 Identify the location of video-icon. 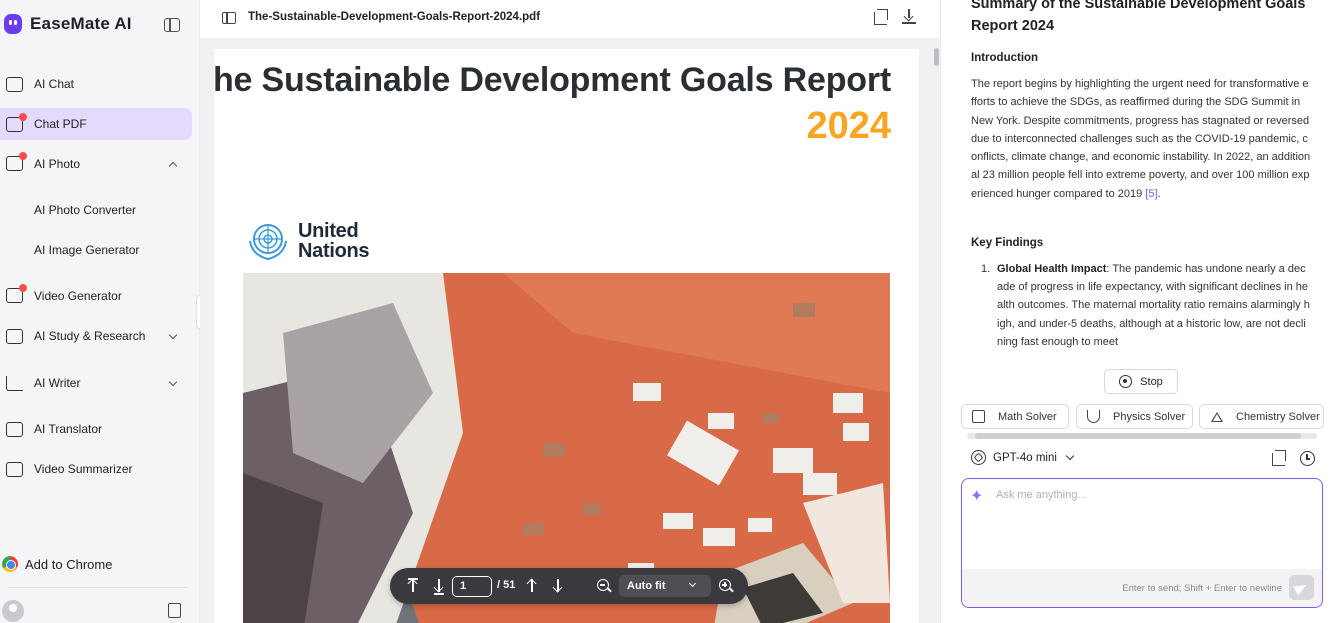
(16, 293).